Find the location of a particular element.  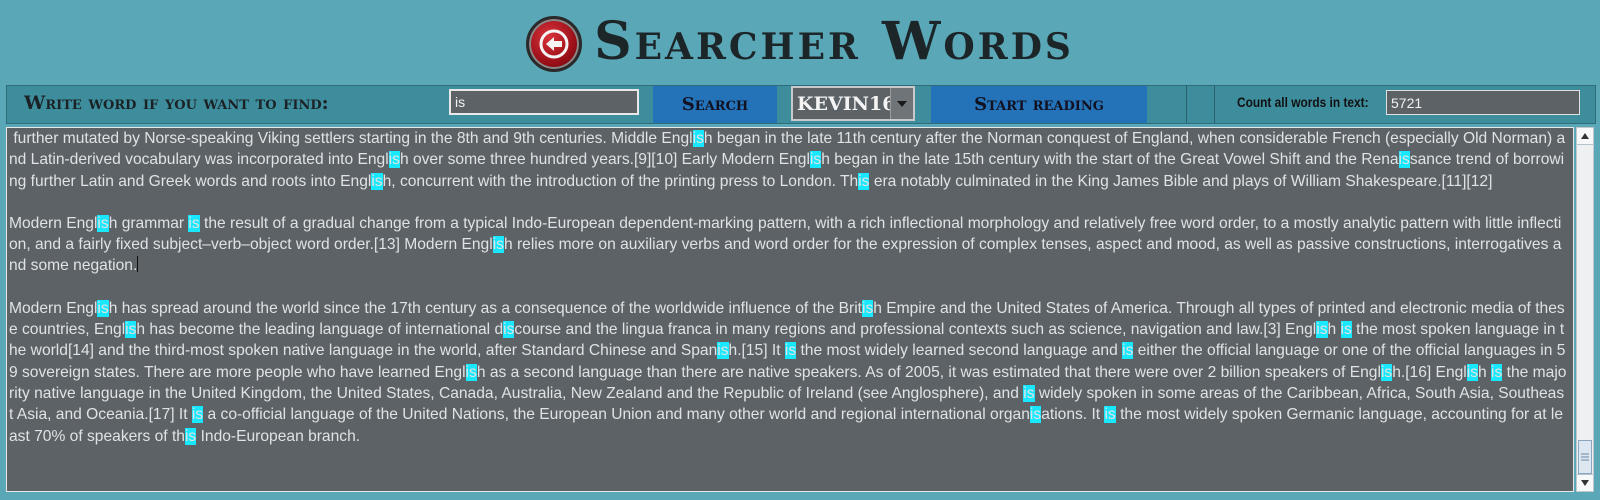

scroll-up-button is located at coordinates (1585, 136).